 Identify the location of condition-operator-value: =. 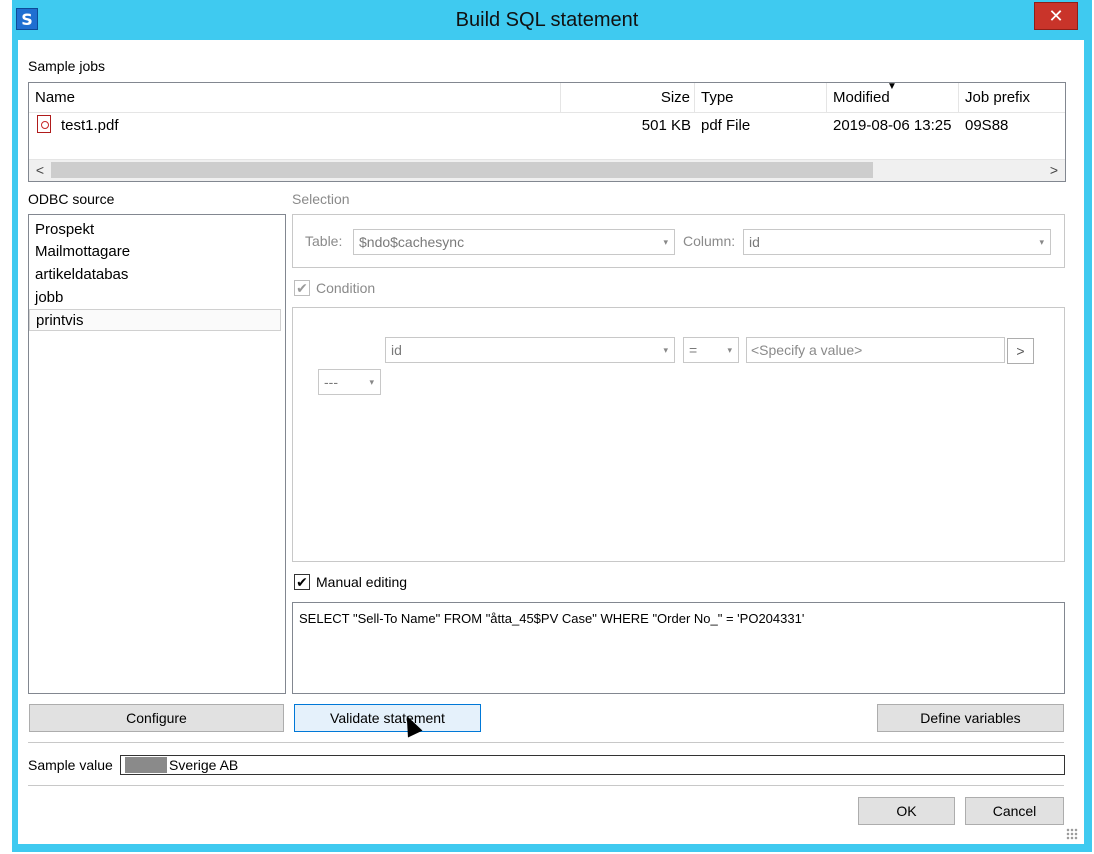
(693, 350).